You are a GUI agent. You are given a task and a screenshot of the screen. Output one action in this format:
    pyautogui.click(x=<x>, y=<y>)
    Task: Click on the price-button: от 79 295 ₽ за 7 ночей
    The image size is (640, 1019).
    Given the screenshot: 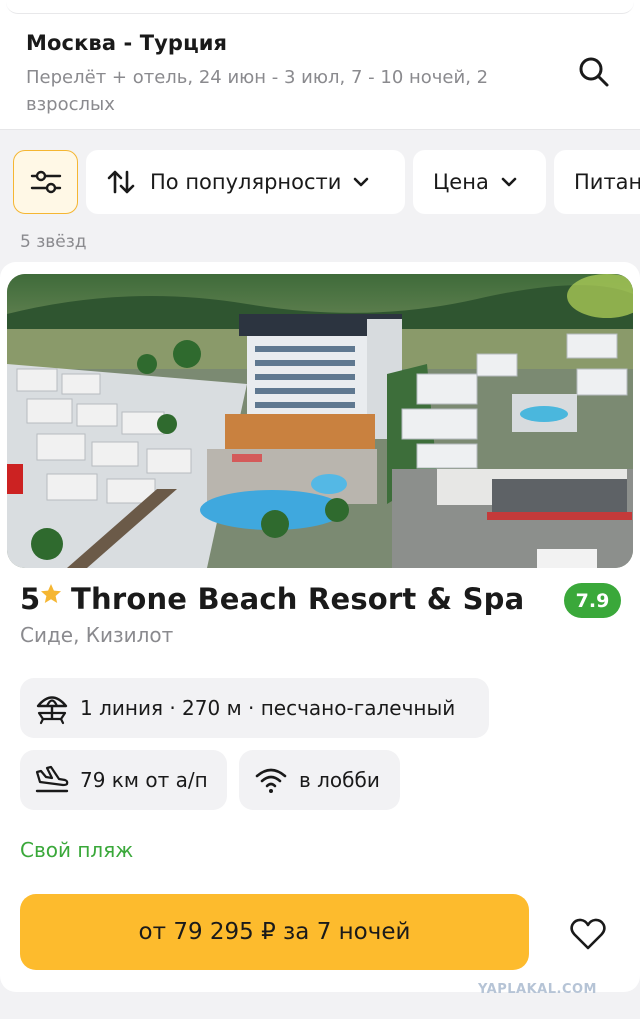 What is the action you would take?
    pyautogui.click(x=274, y=932)
    